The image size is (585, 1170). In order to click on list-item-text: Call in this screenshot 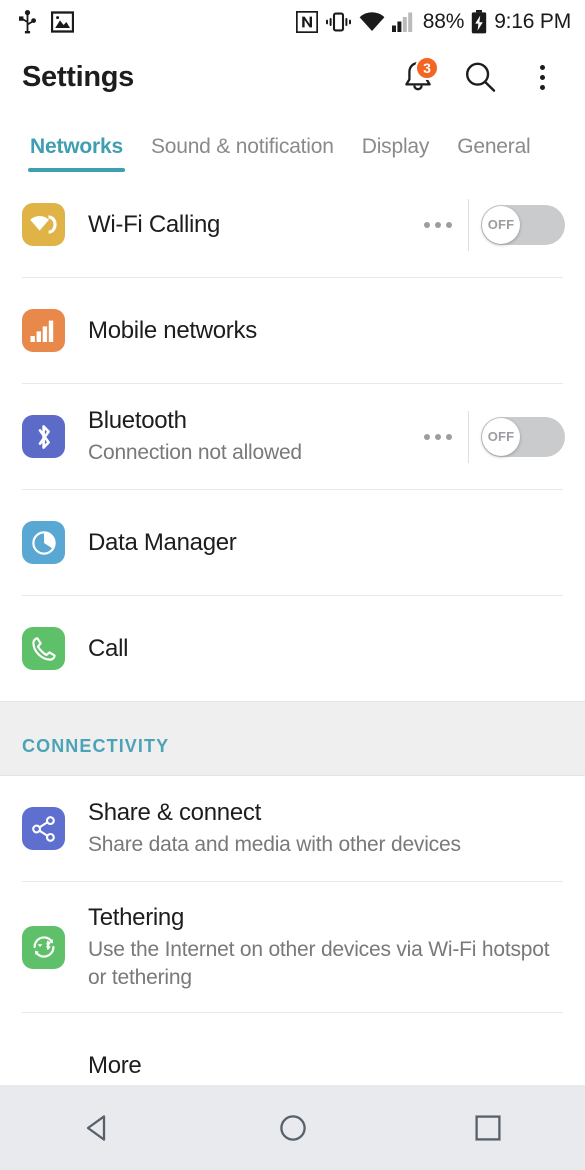, I will do `click(329, 649)`.